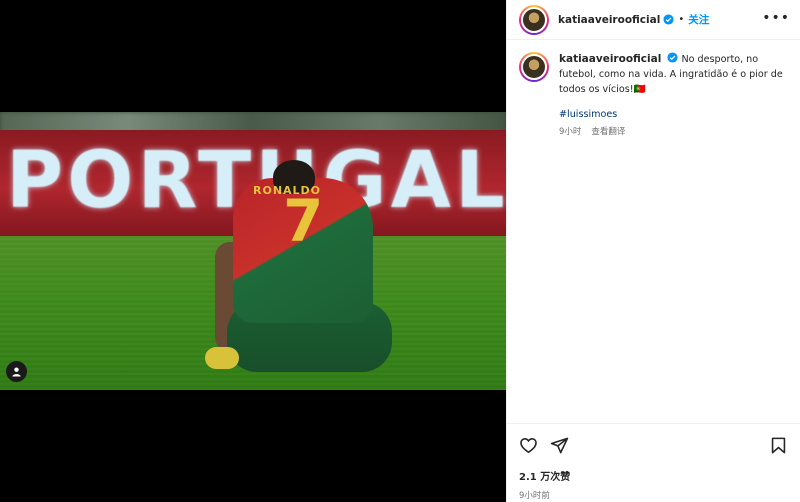  What do you see at coordinates (776, 18) in the screenshot?
I see `more-options-button: •••` at bounding box center [776, 18].